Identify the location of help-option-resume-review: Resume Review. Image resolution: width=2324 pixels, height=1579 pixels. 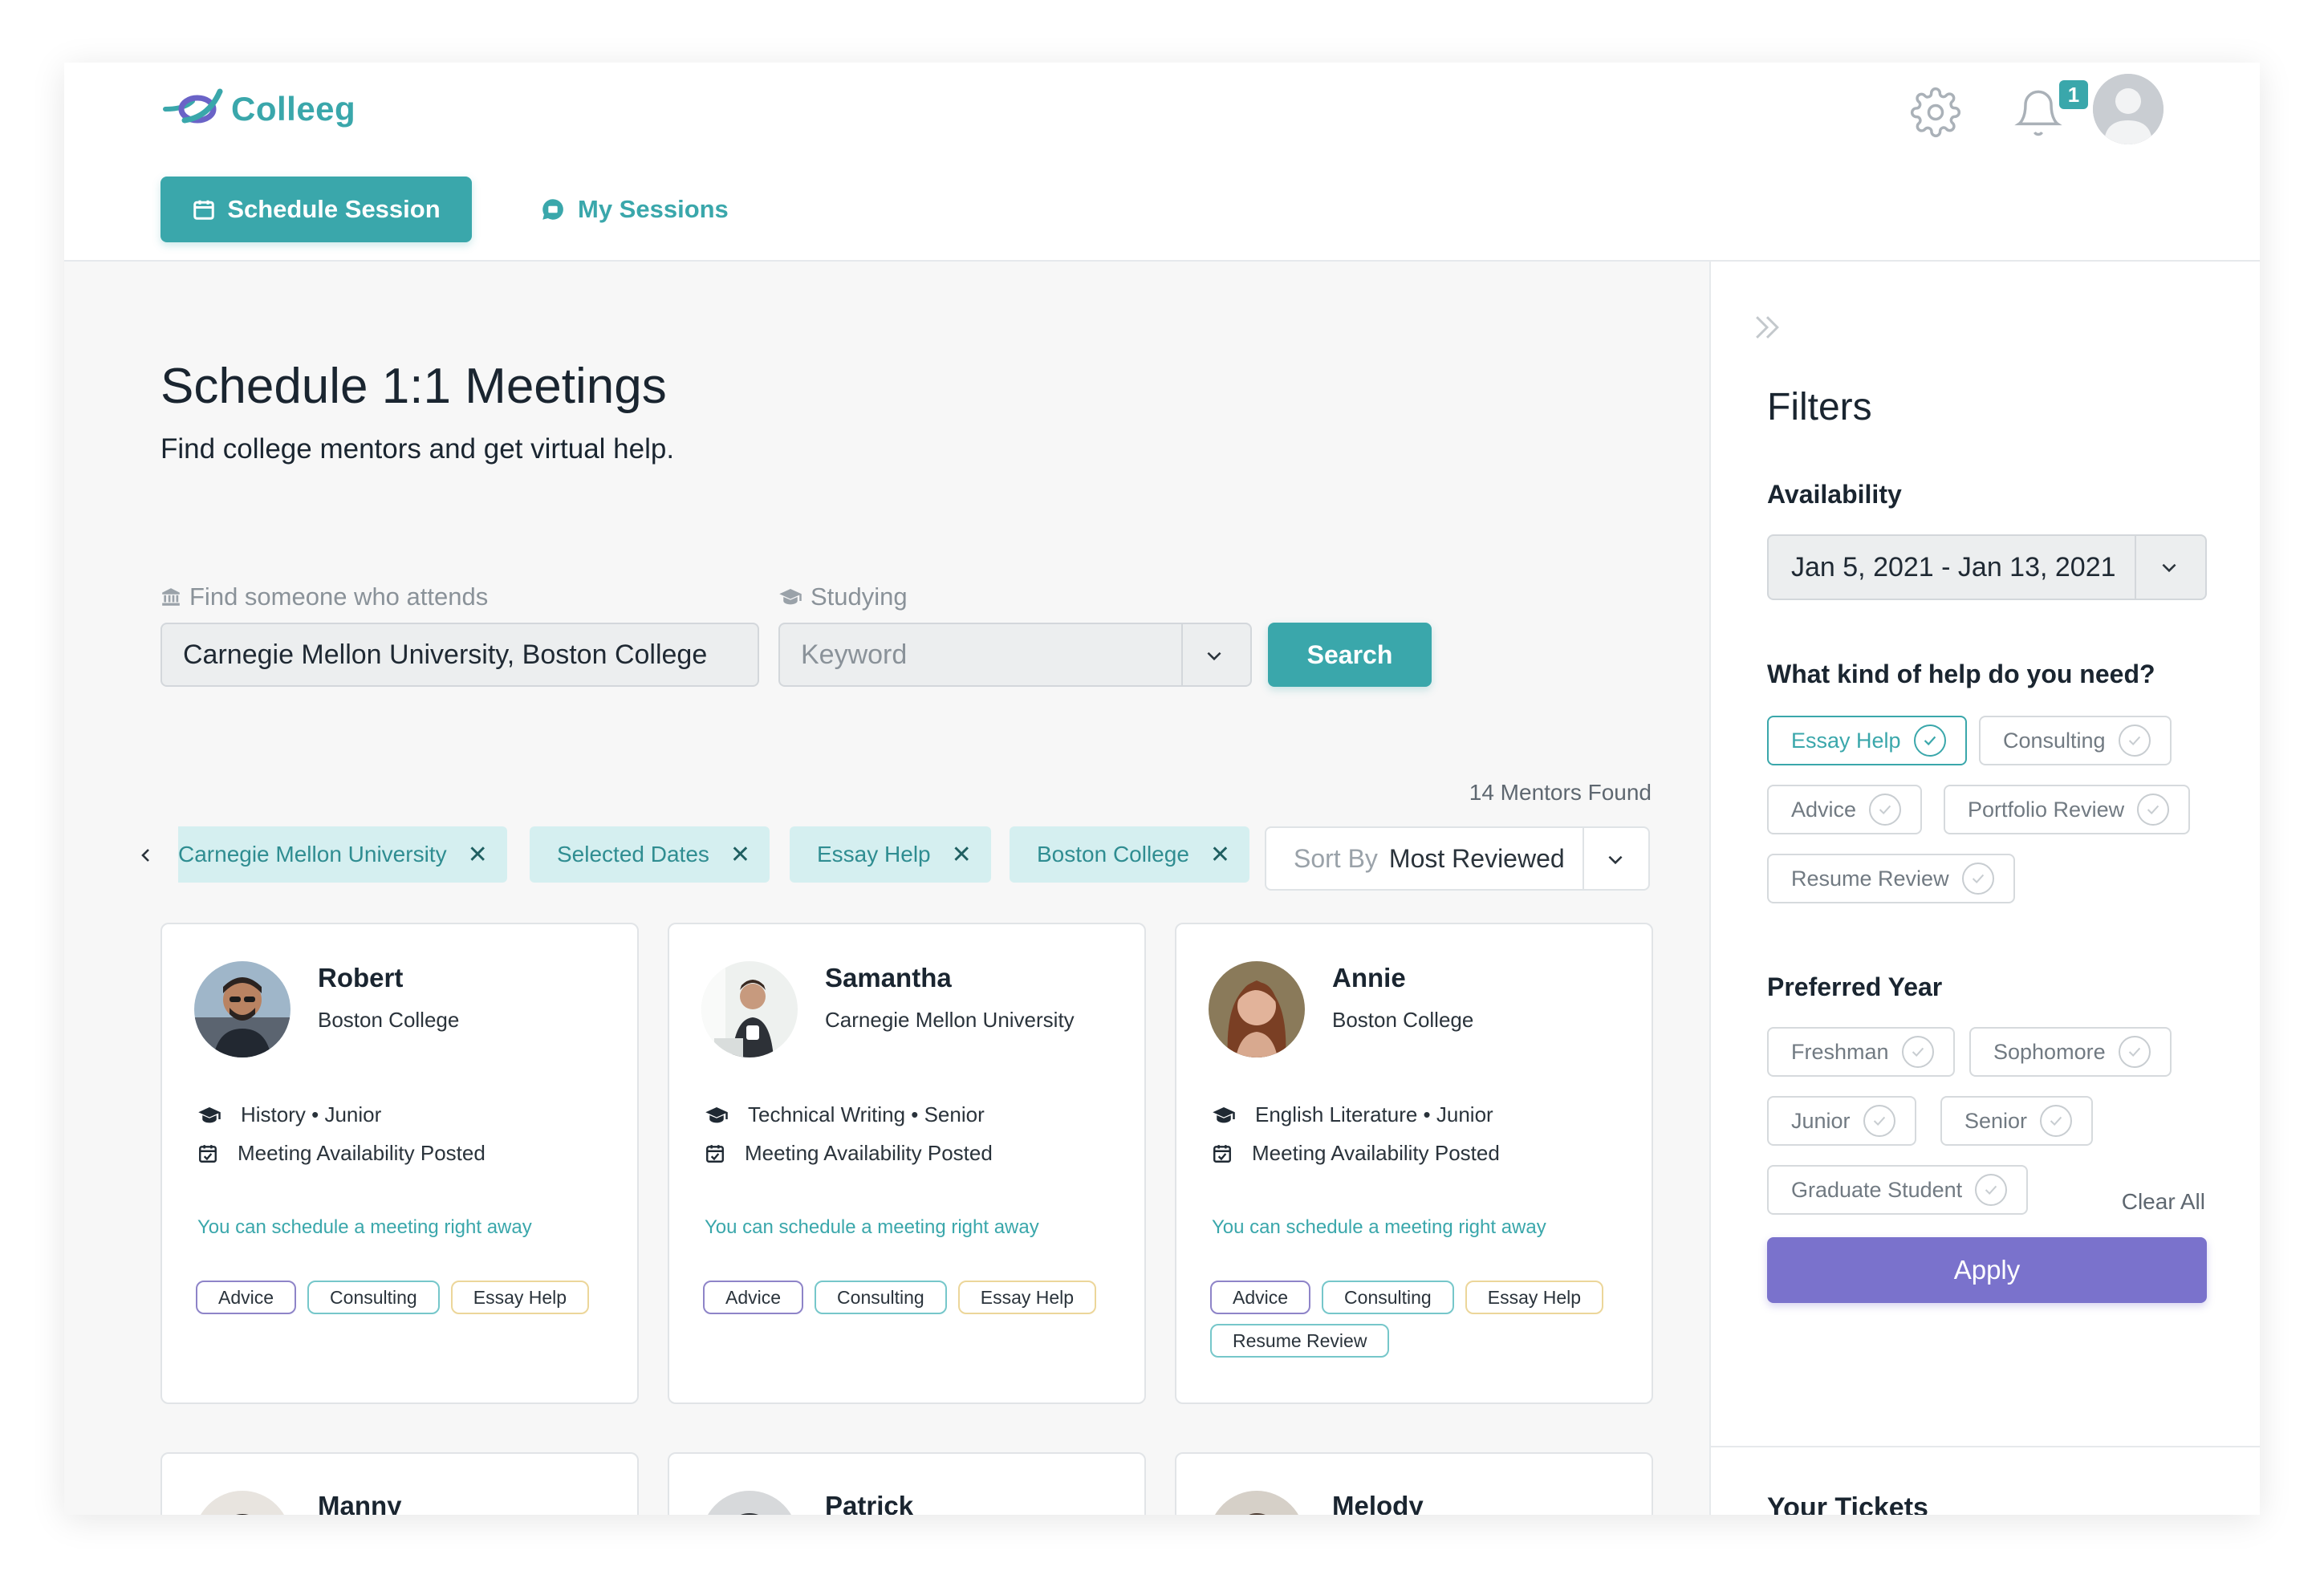
(1891, 878).